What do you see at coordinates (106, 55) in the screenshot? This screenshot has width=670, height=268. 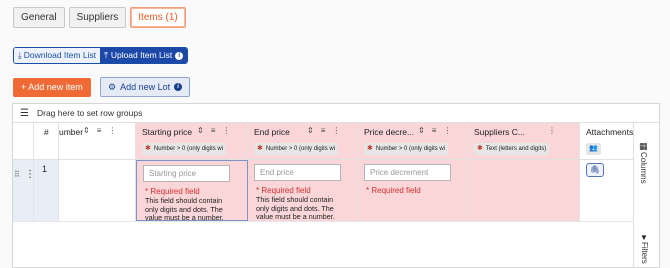 I see `upload-icon: ⤒` at bounding box center [106, 55].